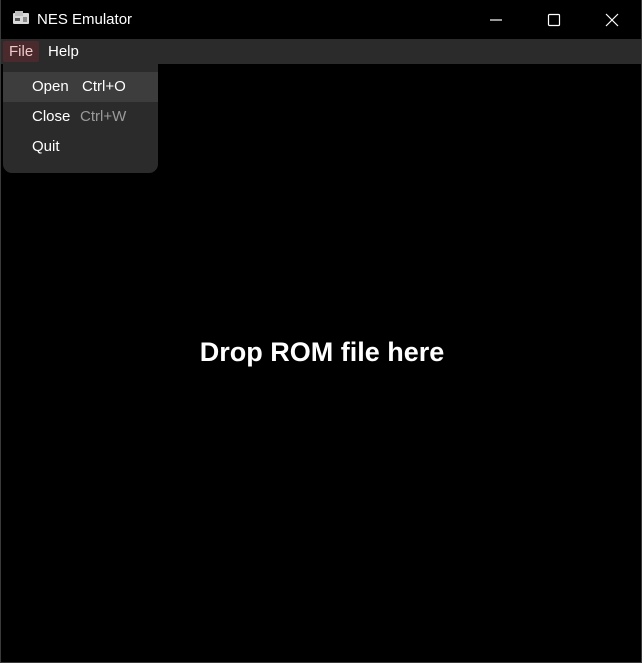 This screenshot has width=642, height=663. Describe the element at coordinates (46, 146) in the screenshot. I see `menu-item-label: Quit` at that location.